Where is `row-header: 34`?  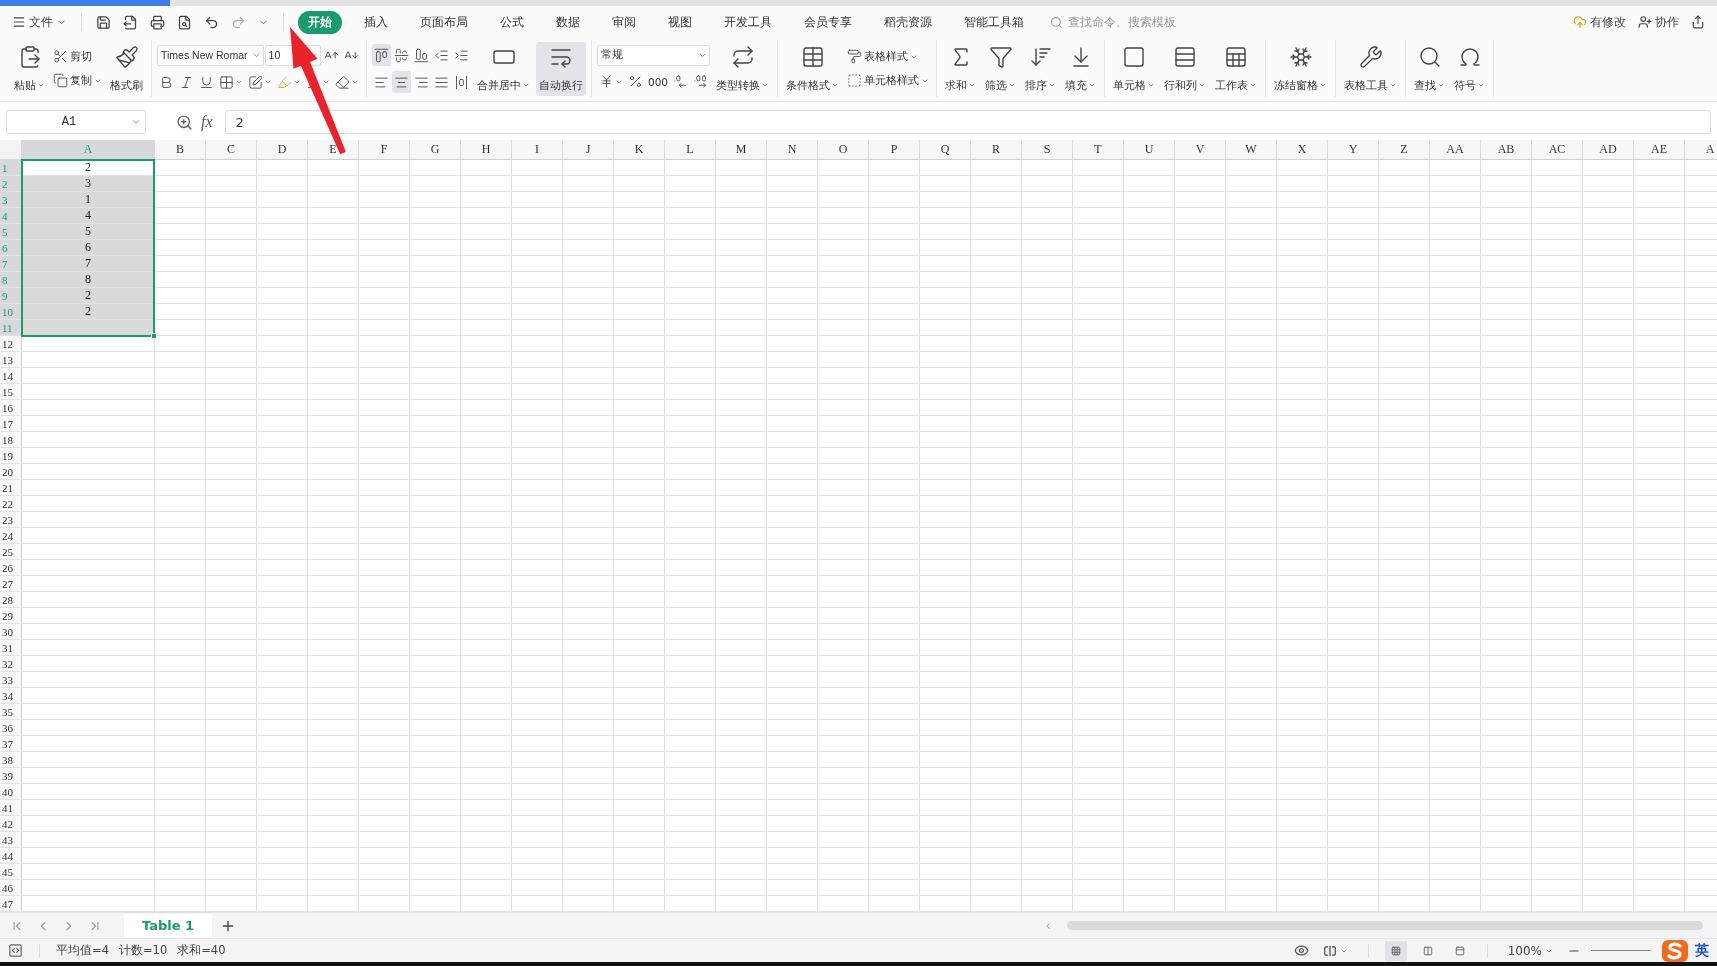
row-header: 34 is located at coordinates (11, 696).